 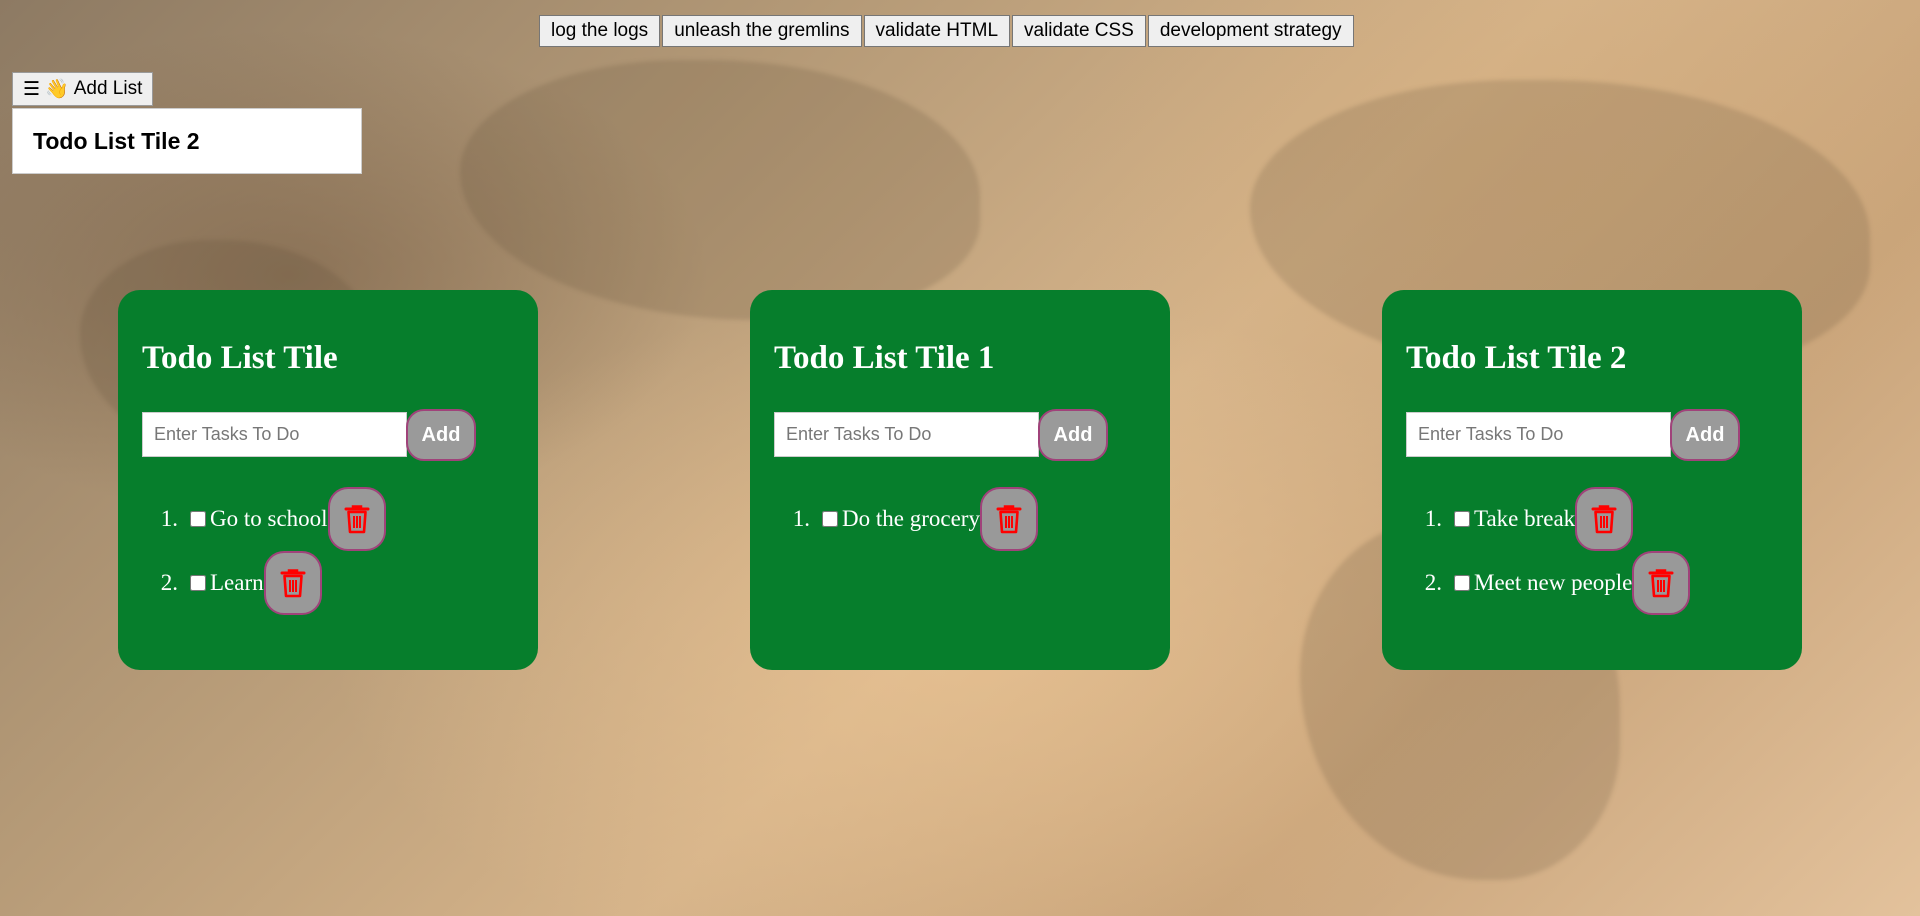 I want to click on add-list-label: Add List, so click(x=108, y=88).